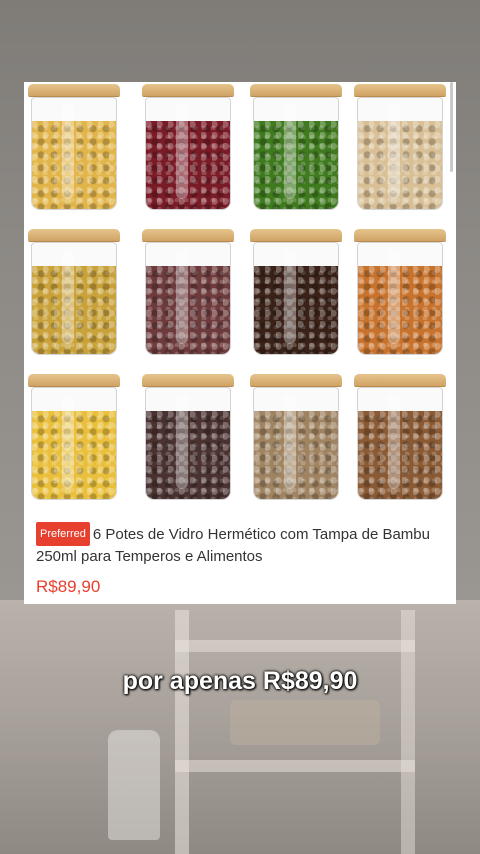  What do you see at coordinates (63, 534) in the screenshot?
I see `preferred-badge: Preferred` at bounding box center [63, 534].